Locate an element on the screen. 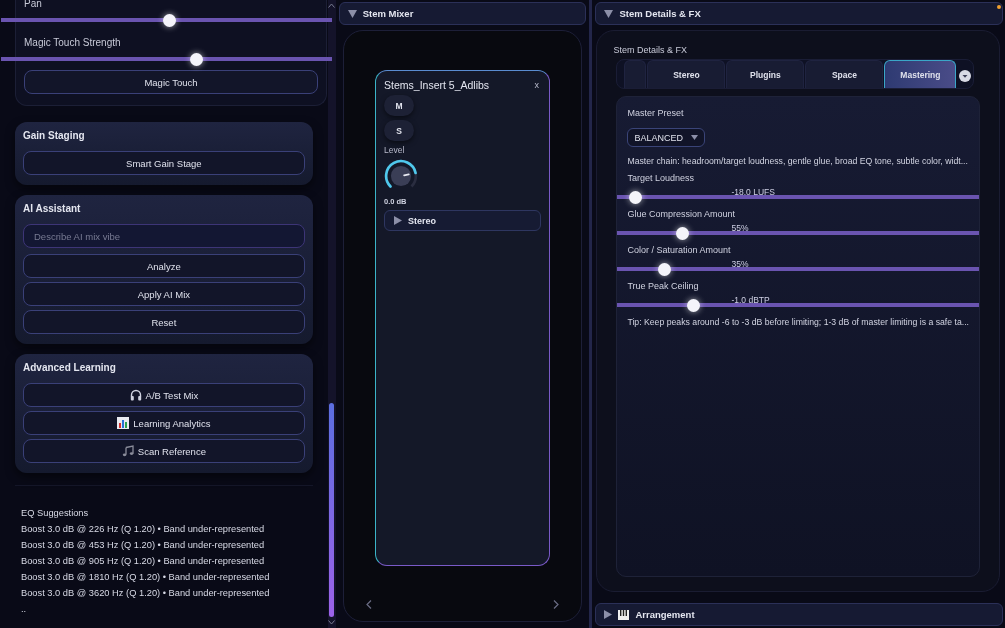 Image resolution: width=1005 pixels, height=628 pixels. slider-value: -18.0 LUFS is located at coordinates (753, 192).